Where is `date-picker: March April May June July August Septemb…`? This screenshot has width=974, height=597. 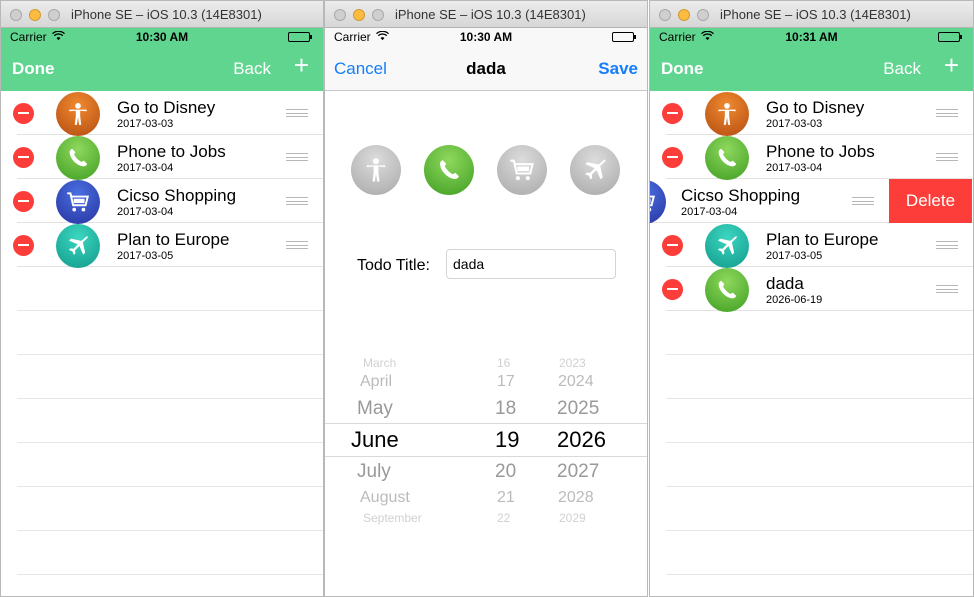
date-picker: March April May June July August Septemb… is located at coordinates (486, 436).